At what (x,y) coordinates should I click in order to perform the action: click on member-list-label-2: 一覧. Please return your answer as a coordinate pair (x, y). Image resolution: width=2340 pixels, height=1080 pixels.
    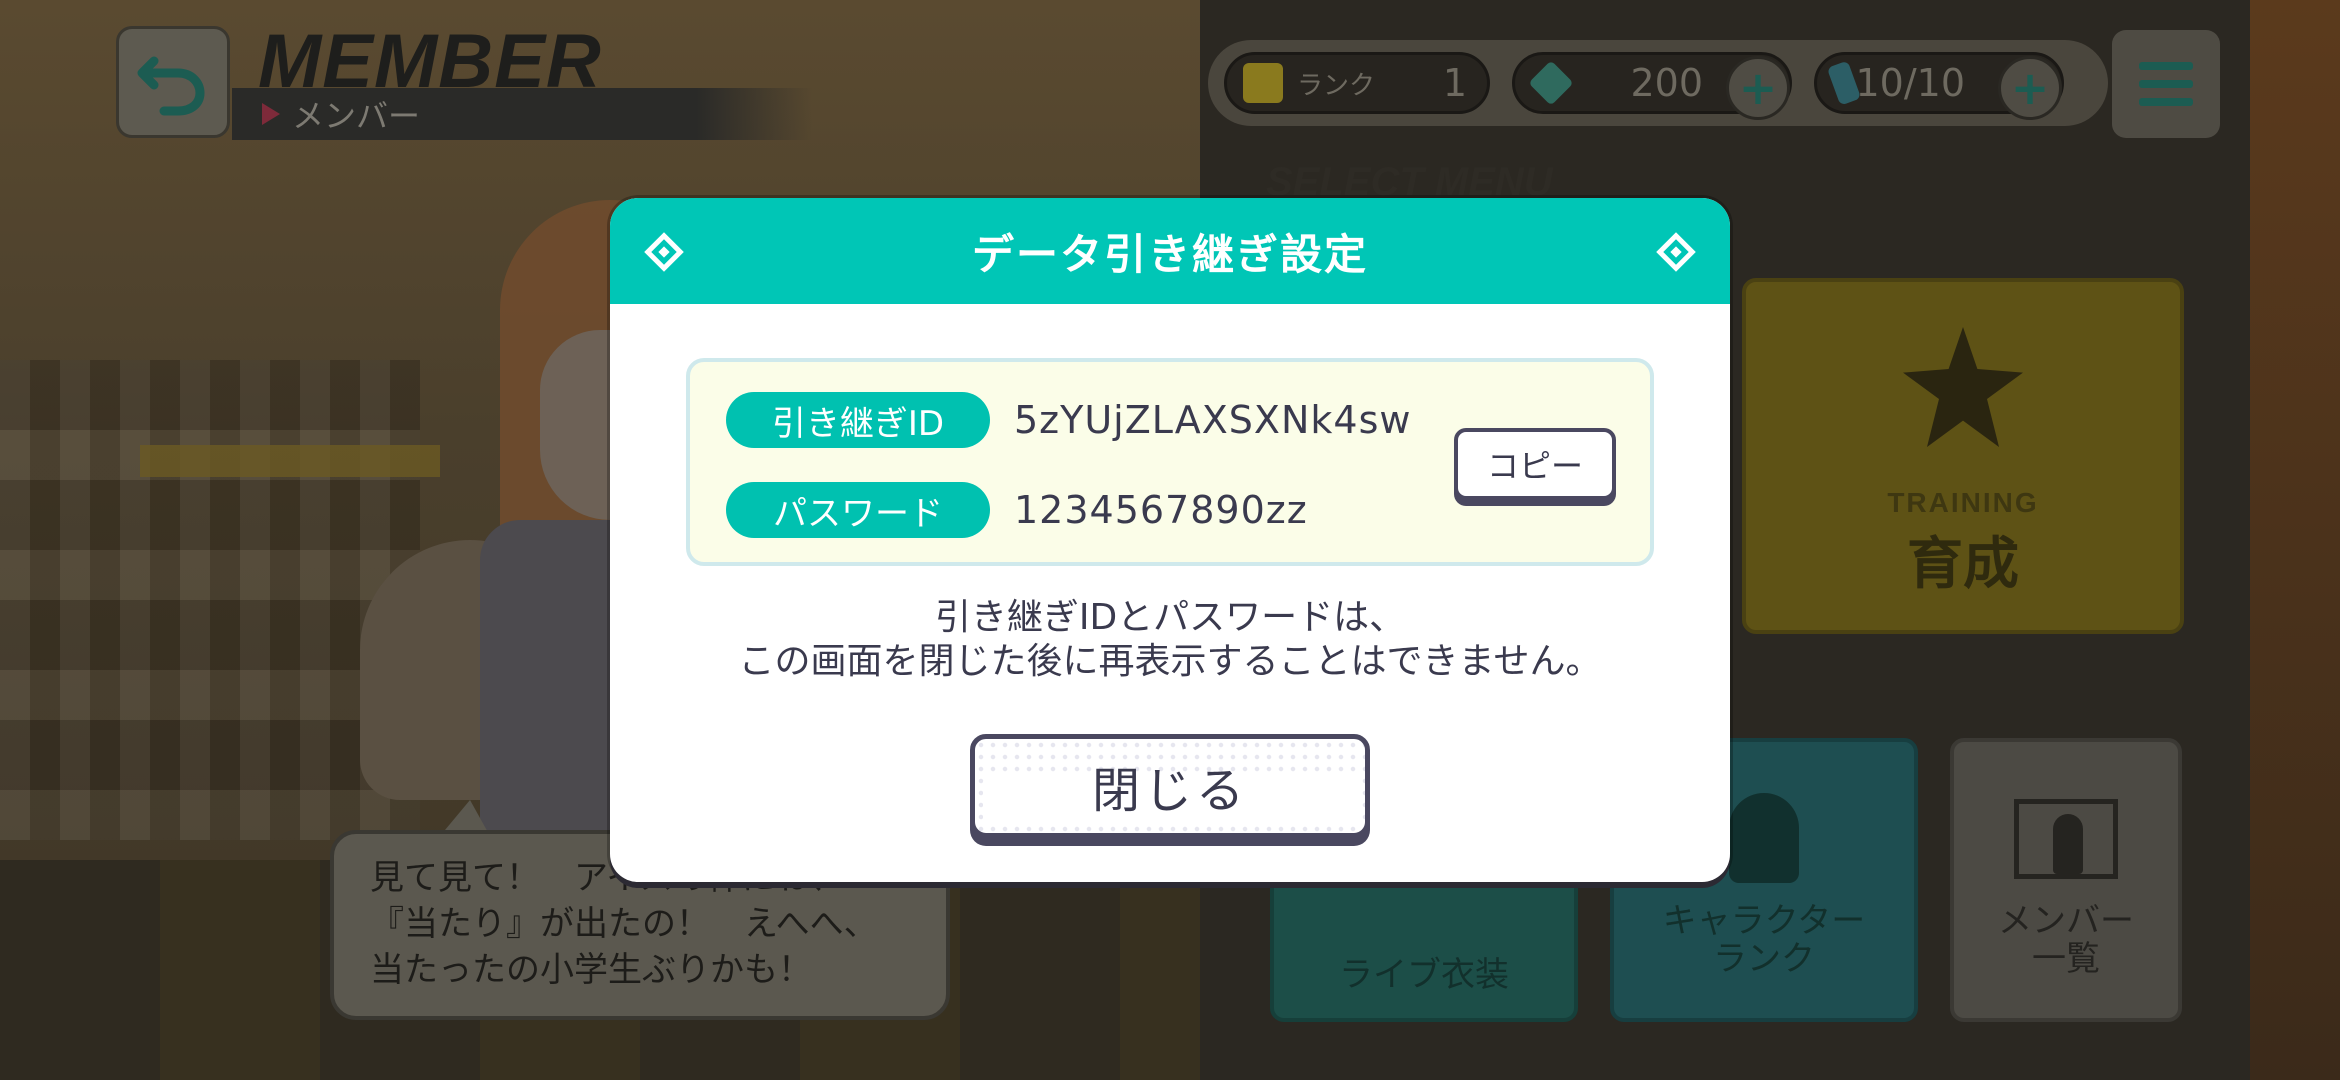
    Looking at the image, I should click on (2066, 958).